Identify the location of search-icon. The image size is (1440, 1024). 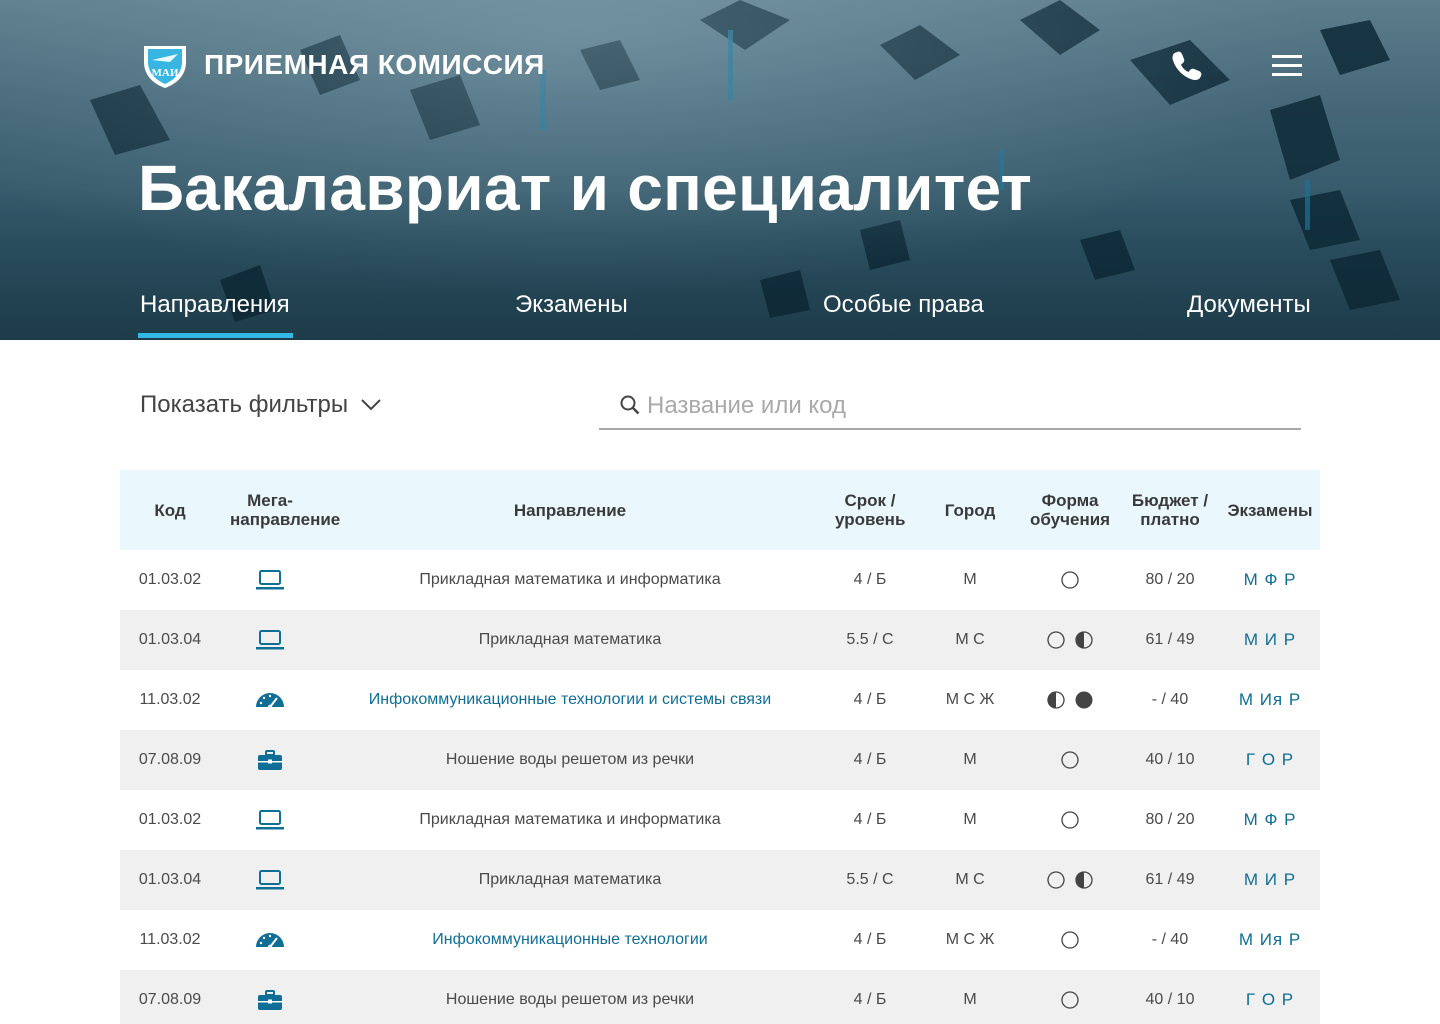
(630, 405).